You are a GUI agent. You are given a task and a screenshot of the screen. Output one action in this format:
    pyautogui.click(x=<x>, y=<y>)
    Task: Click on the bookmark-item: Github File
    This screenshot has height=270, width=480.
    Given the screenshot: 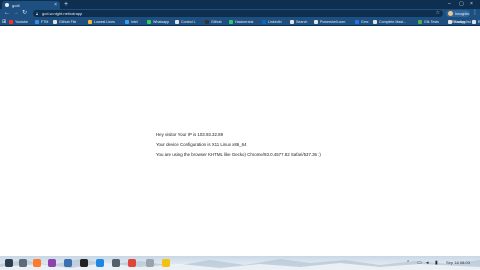 What is the action you would take?
    pyautogui.click(x=64, y=22)
    